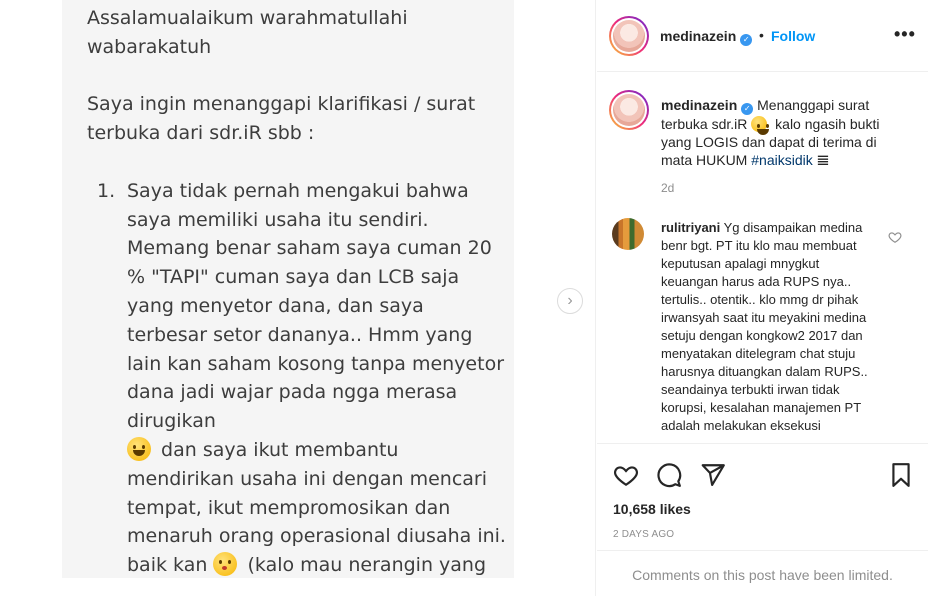  I want to click on follow-button: Follow, so click(793, 36).